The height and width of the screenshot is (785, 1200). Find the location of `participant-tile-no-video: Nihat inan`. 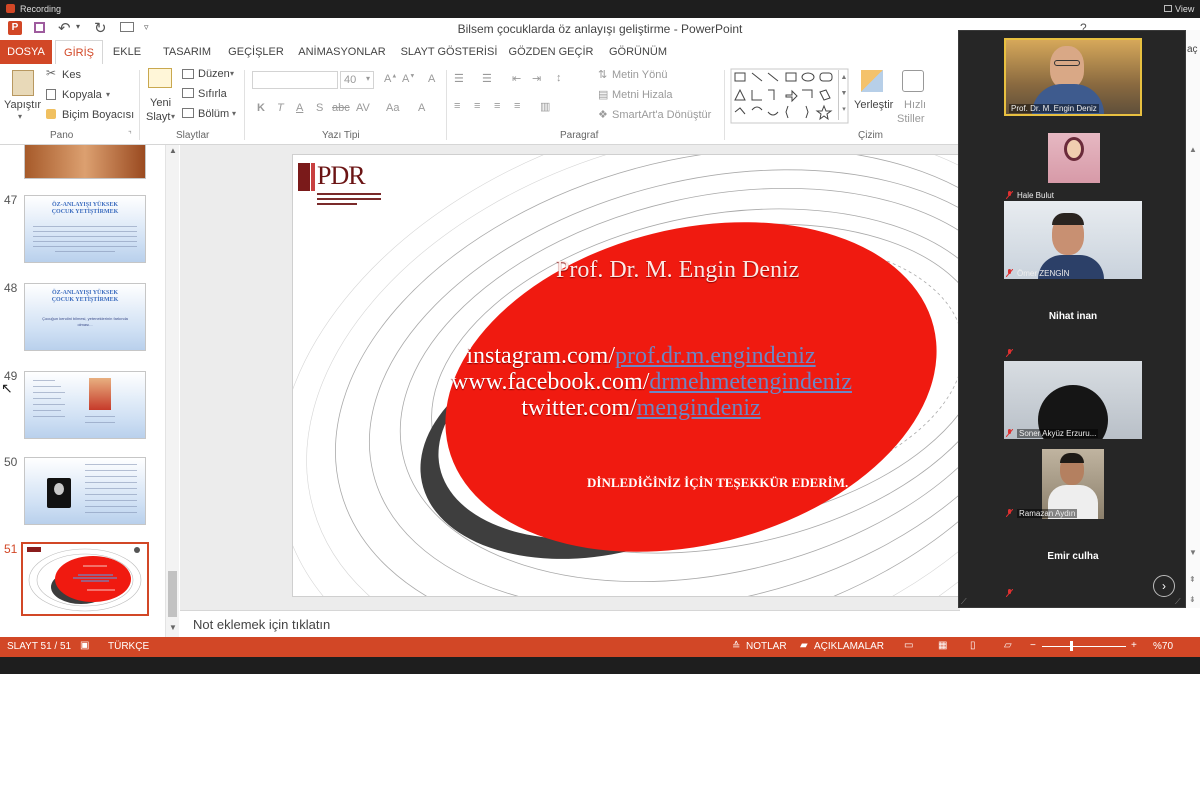

participant-tile-no-video: Nihat inan is located at coordinates (1073, 320).